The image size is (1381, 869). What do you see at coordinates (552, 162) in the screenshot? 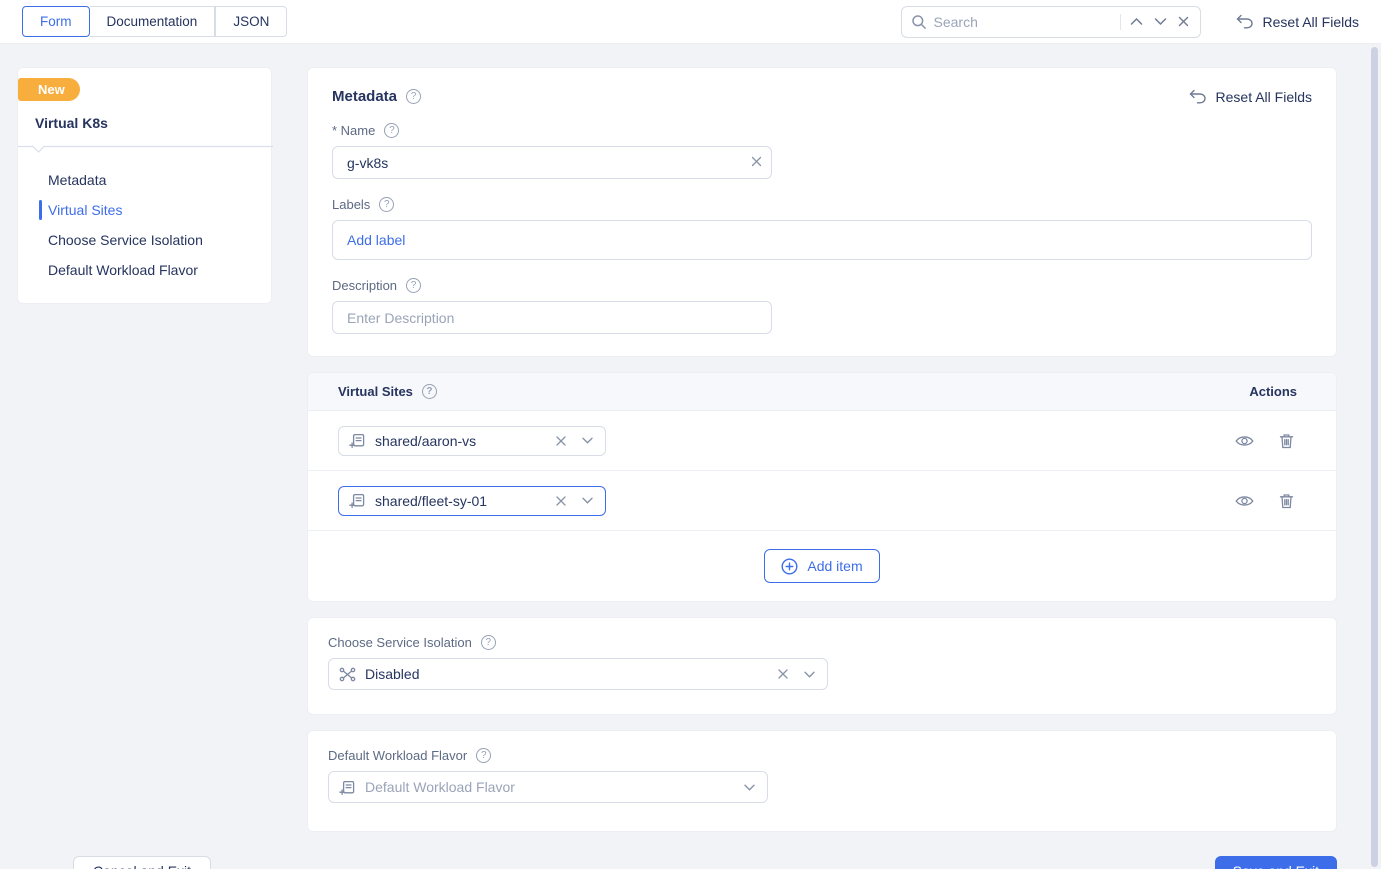
I see `name-input` at bounding box center [552, 162].